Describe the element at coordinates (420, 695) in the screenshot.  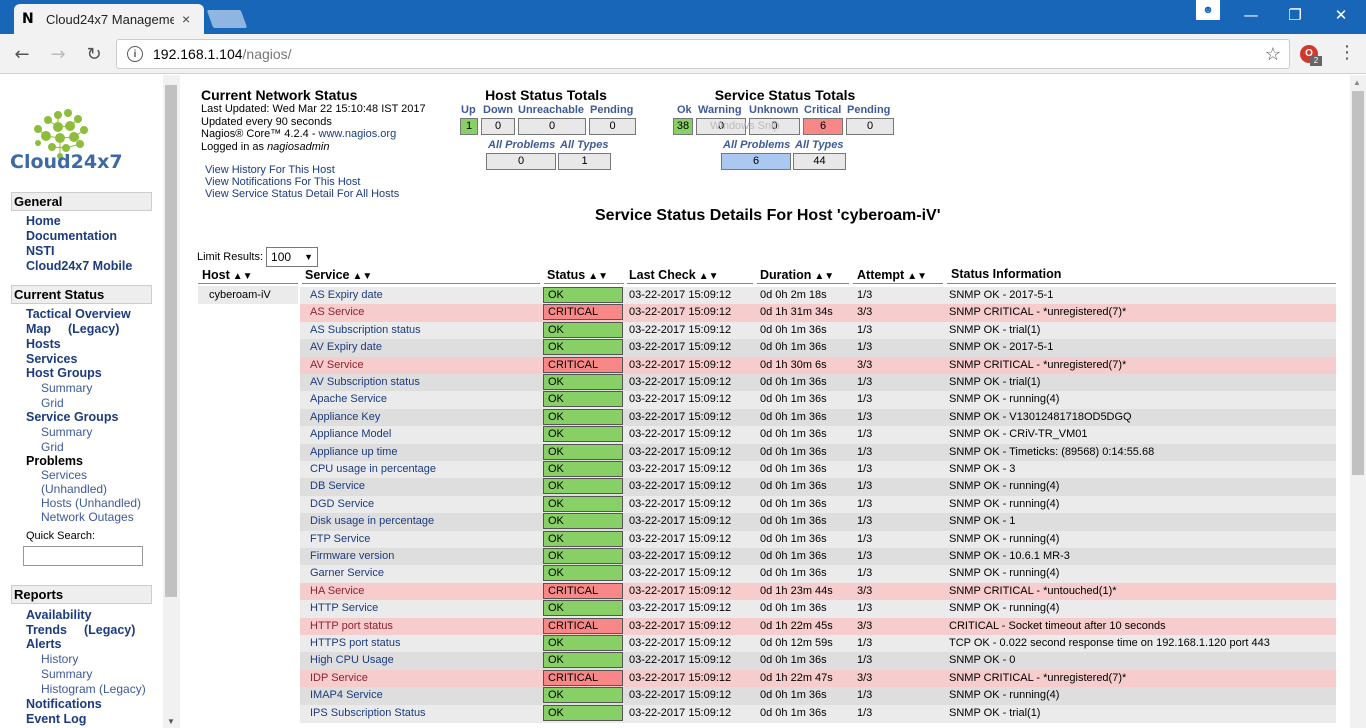
I see `service-name-link: IMAP4 Service` at that location.